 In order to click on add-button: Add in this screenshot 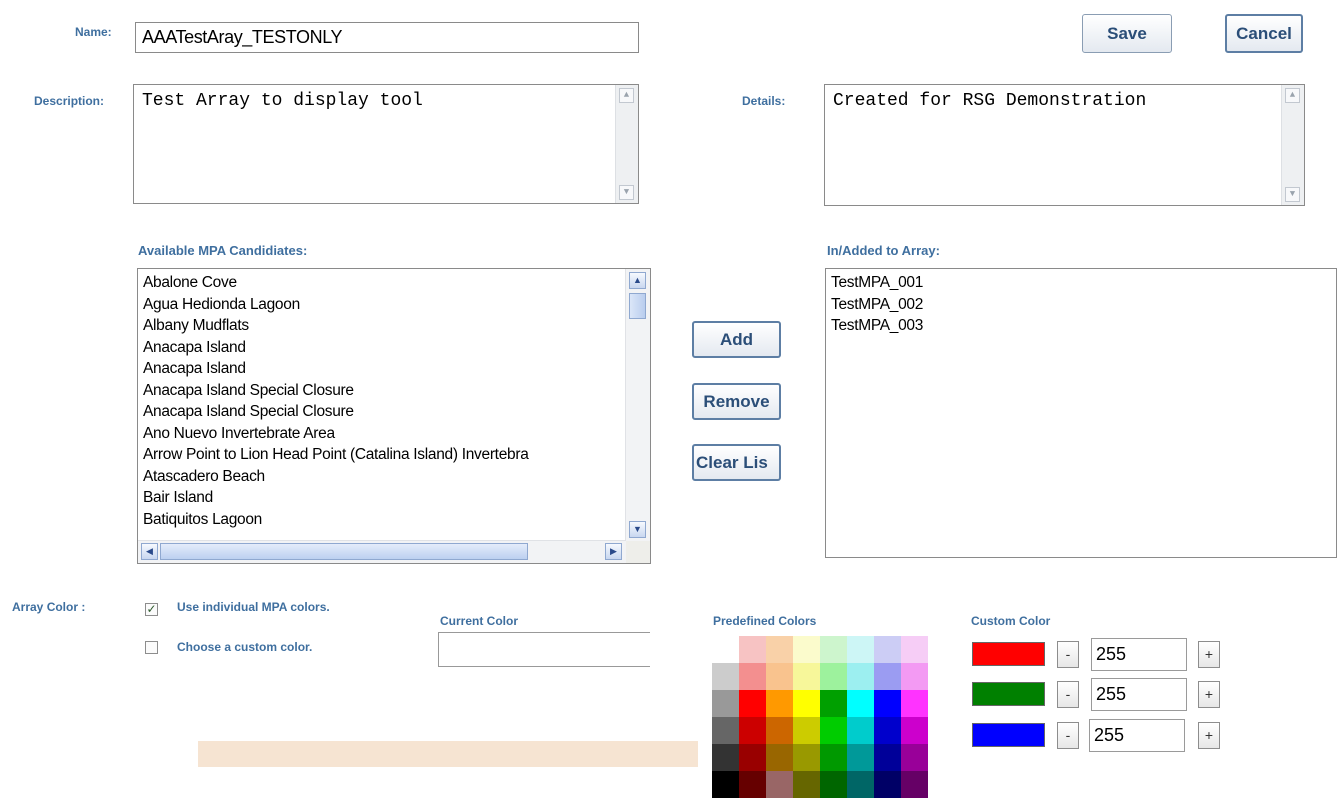, I will do `click(736, 339)`.